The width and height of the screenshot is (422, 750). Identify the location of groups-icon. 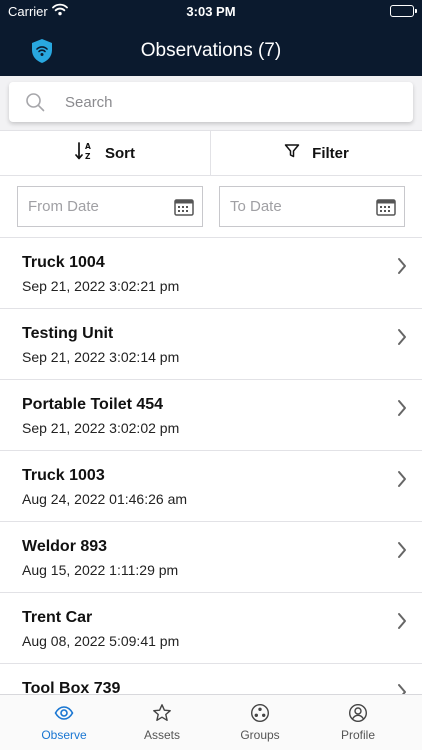
(260, 713).